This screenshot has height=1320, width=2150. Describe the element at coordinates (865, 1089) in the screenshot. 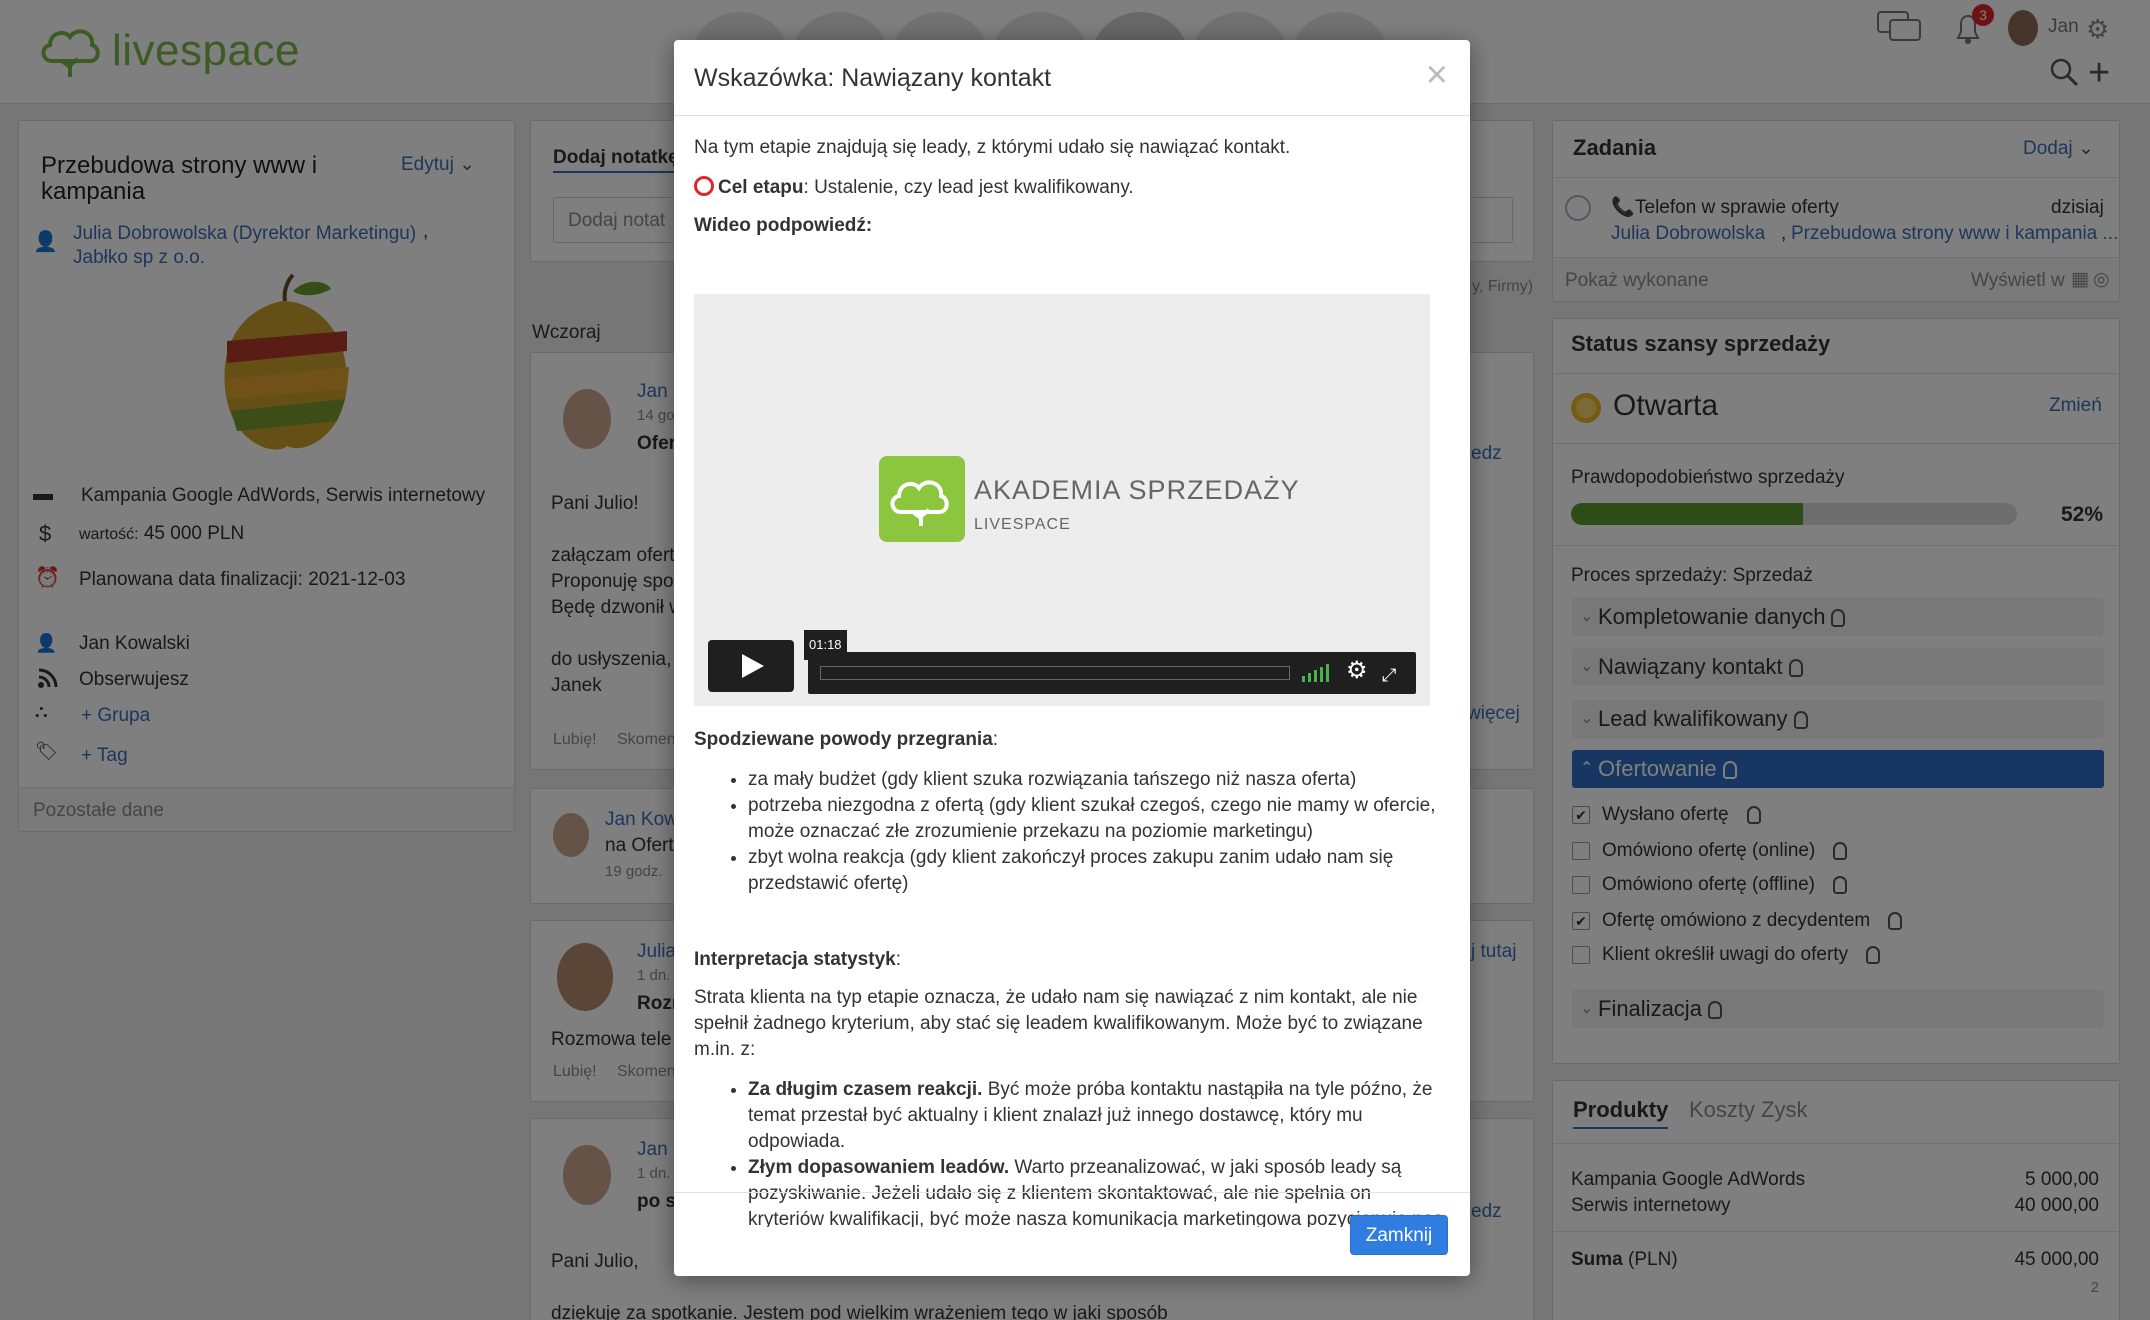

I see `list-item-bold: Za długim czasem reakcji.` at that location.